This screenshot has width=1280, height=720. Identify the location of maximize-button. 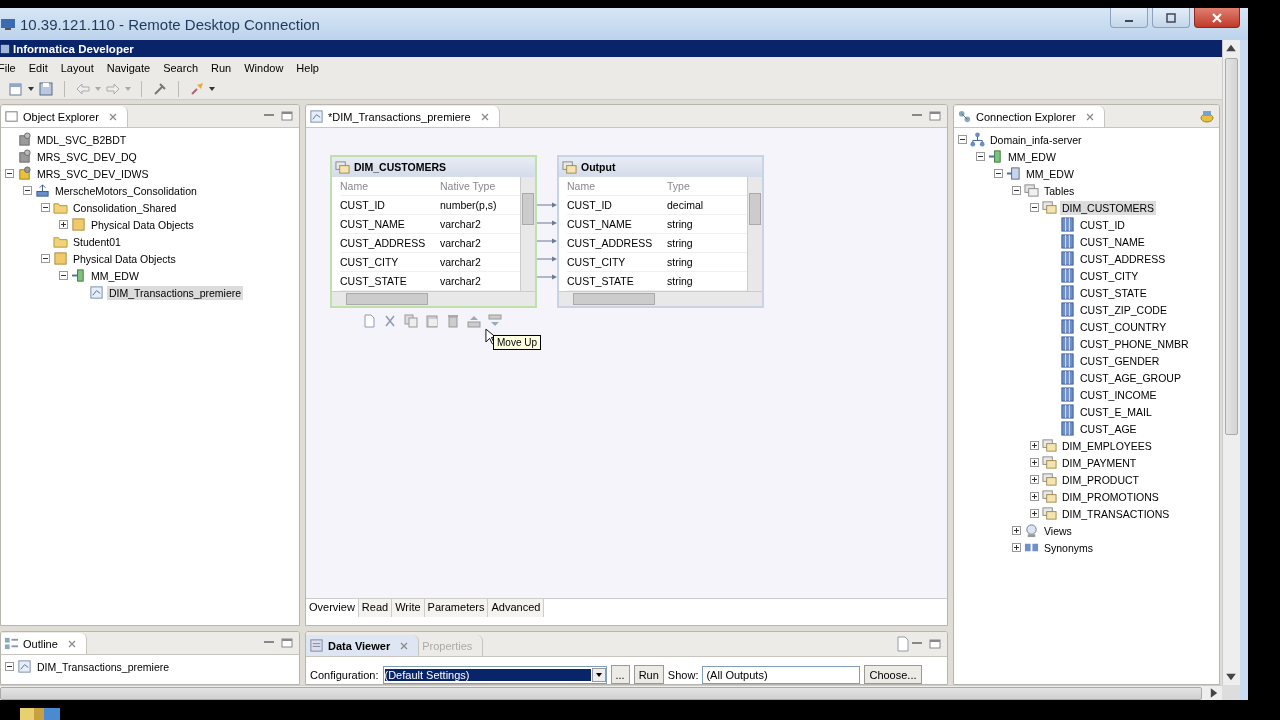
(1171, 18).